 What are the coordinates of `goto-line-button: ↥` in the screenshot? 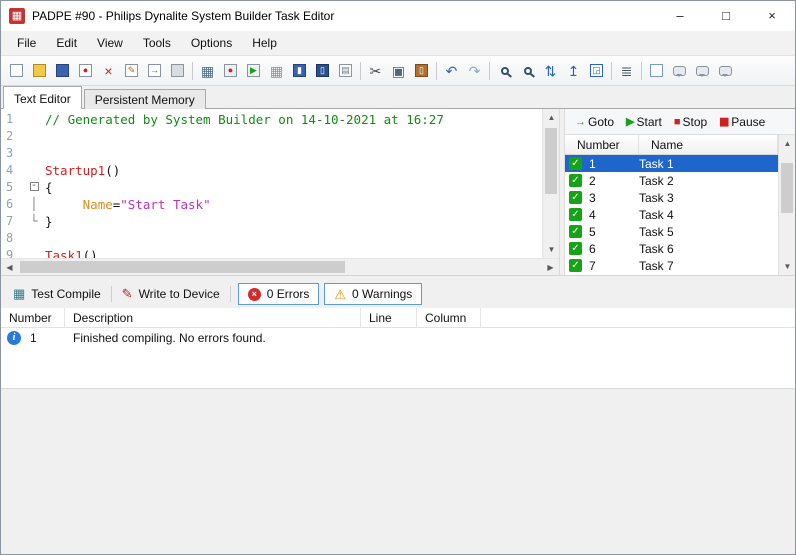 It's located at (573, 71).